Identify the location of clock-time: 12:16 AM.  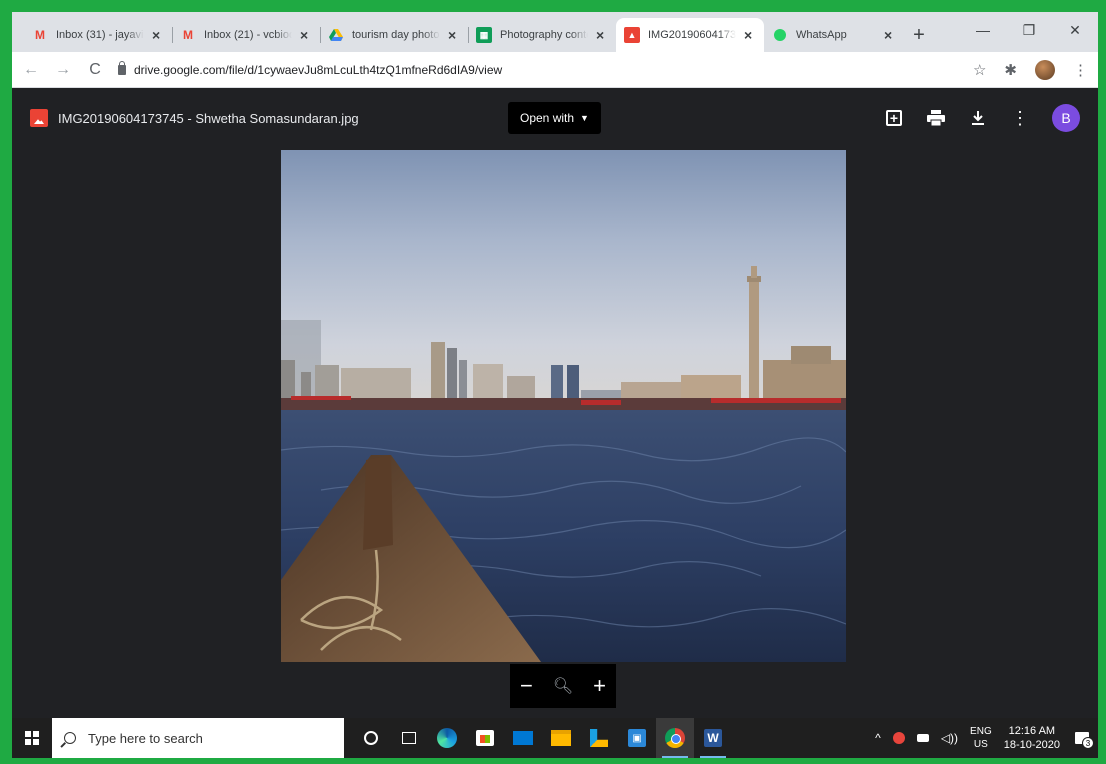
(1032, 731).